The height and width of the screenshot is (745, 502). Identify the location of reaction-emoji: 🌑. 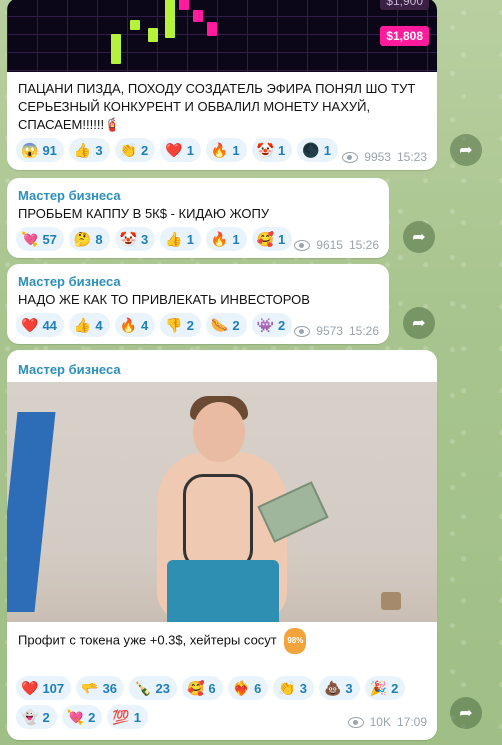
(311, 149).